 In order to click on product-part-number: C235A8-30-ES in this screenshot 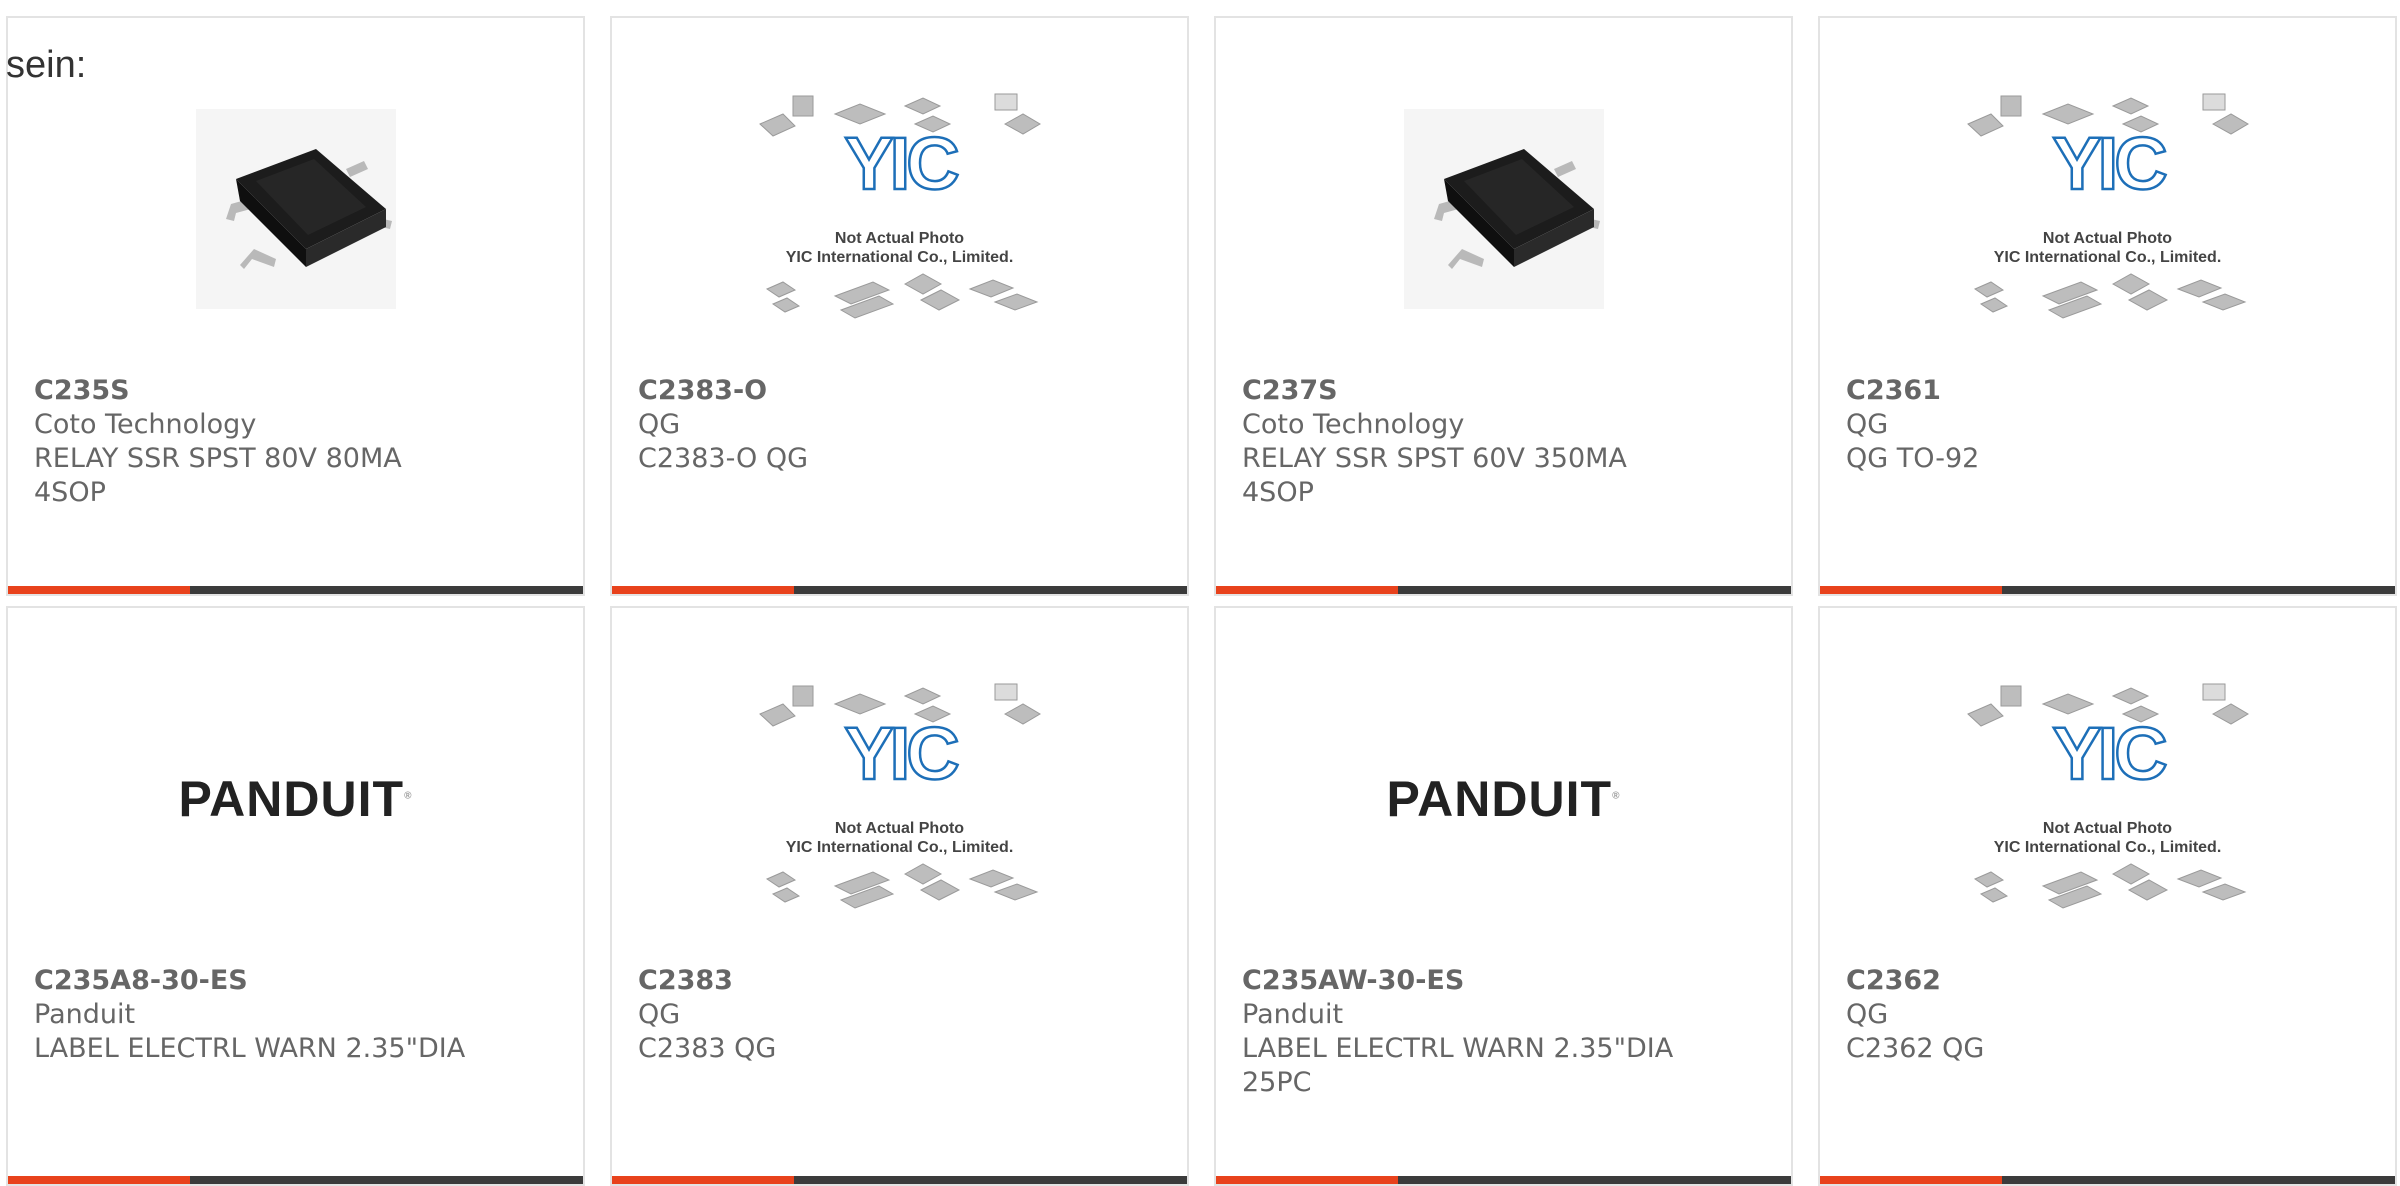, I will do `click(254, 981)`.